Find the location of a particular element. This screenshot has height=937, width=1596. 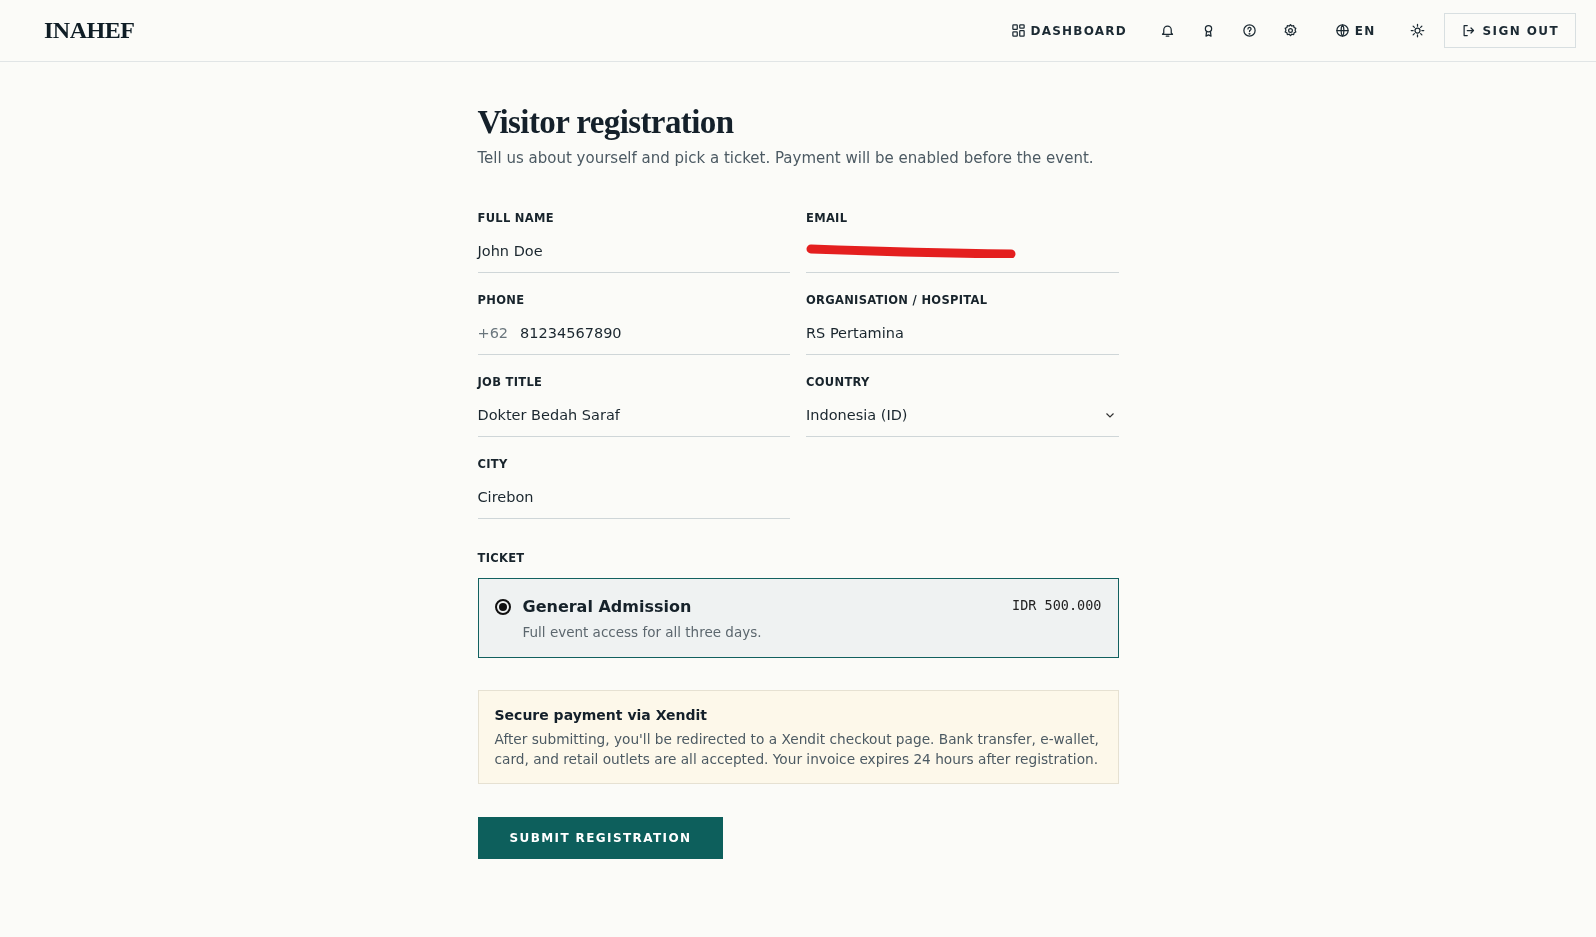

dashboard-icon is located at coordinates (1018, 30).